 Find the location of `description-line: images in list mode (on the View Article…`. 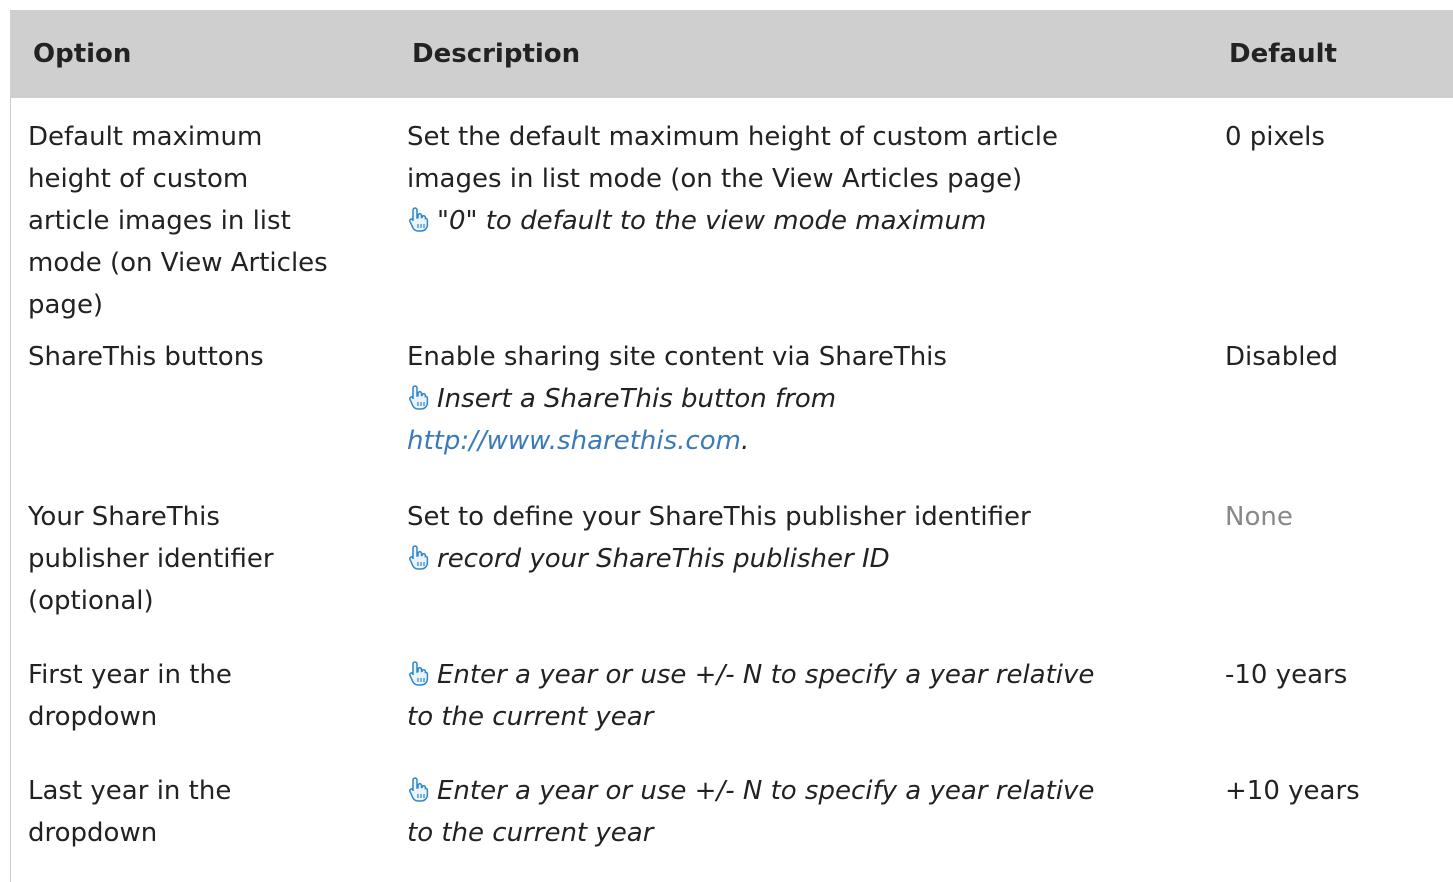

description-line: images in list mode (on the View Article… is located at coordinates (715, 179).